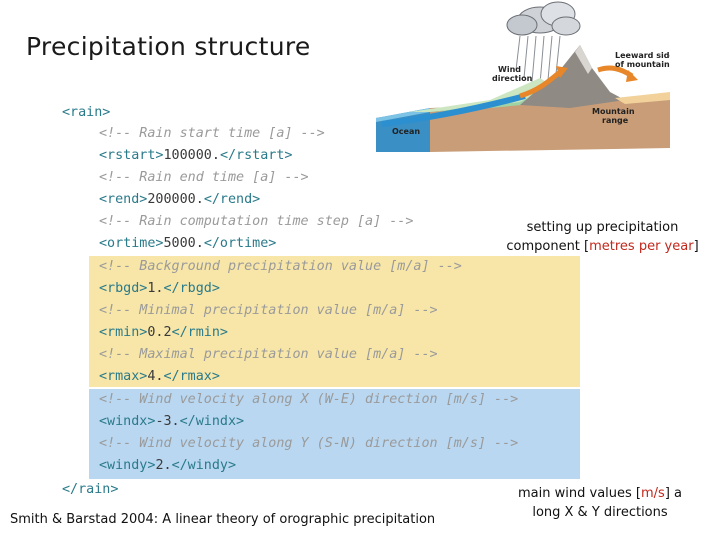 This screenshot has width=720, height=540. What do you see at coordinates (123, 288) in the screenshot?
I see `open-tag: <rbgd>` at bounding box center [123, 288].